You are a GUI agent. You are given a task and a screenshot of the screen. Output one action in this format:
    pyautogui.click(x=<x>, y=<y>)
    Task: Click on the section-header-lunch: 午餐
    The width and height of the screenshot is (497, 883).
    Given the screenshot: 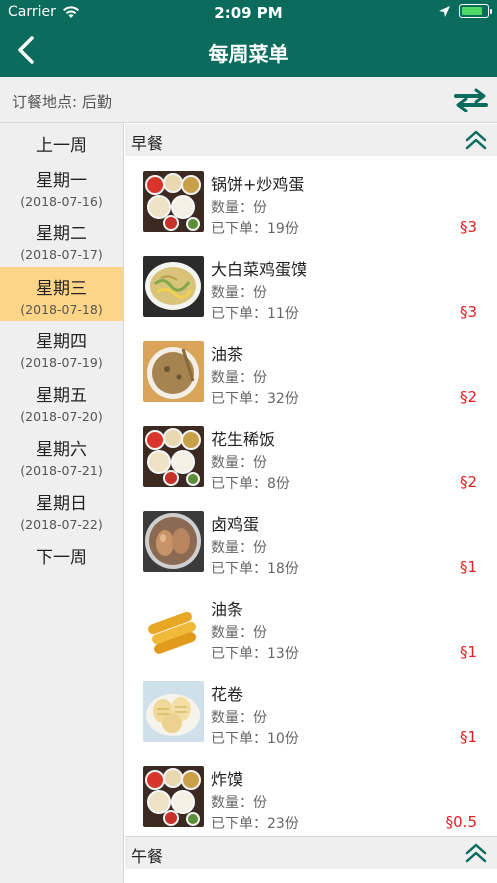 What is the action you would take?
    pyautogui.click(x=311, y=853)
    